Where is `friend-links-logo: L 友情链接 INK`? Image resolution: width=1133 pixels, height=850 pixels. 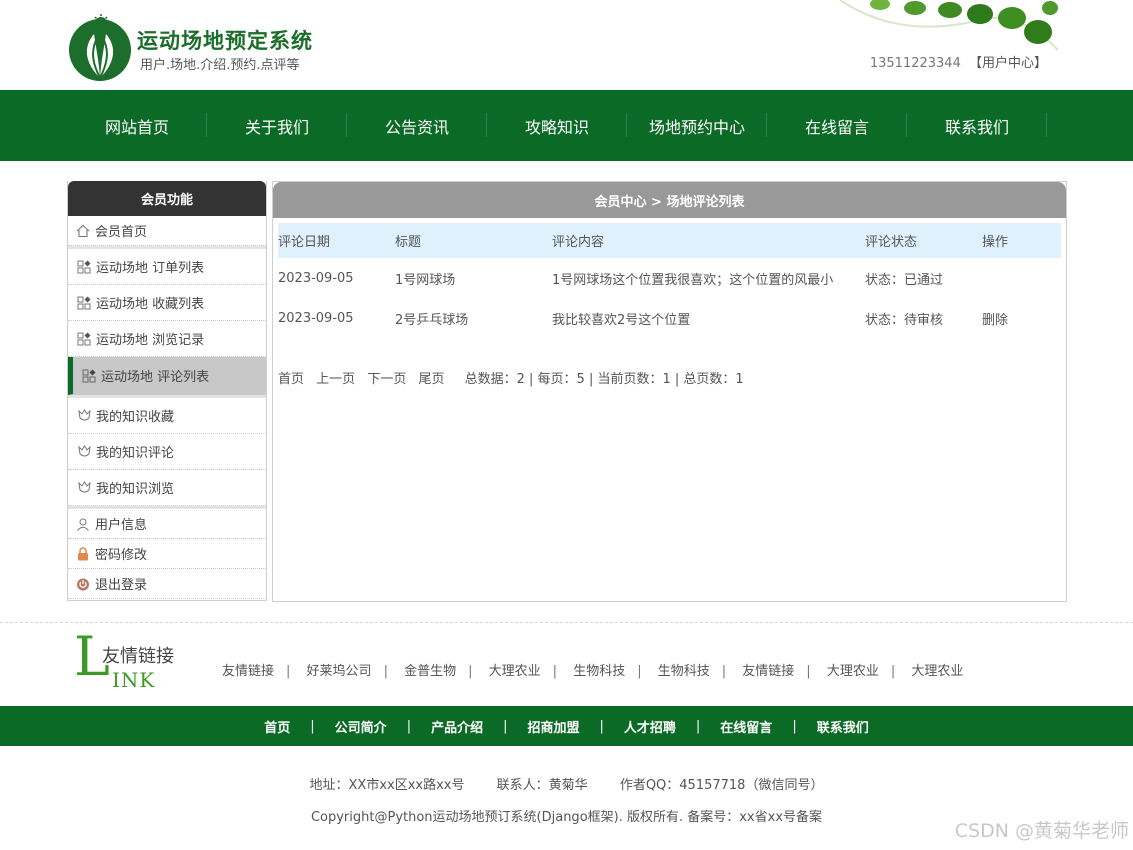
friend-links-logo: L 友情链接 INK is located at coordinates (129, 661).